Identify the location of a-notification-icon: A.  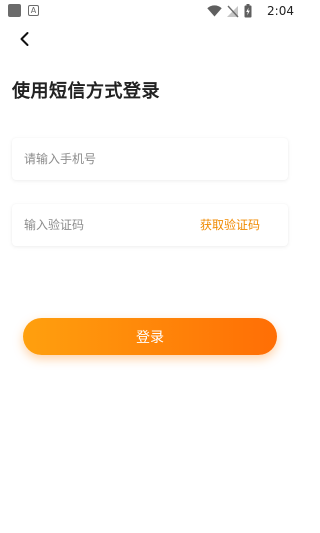
(33, 10).